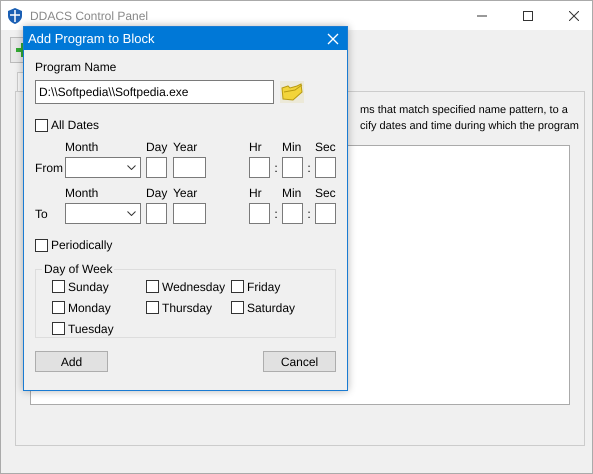 The image size is (593, 474). What do you see at coordinates (187, 307) in the screenshot?
I see `checkbox-label: Thursday` at bounding box center [187, 307].